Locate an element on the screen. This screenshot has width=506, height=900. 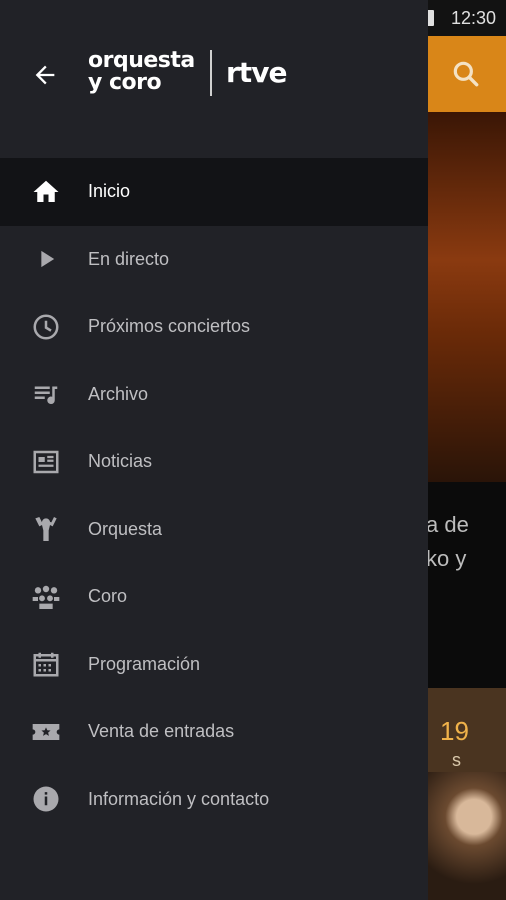
playlist-icon is located at coordinates (46, 394).